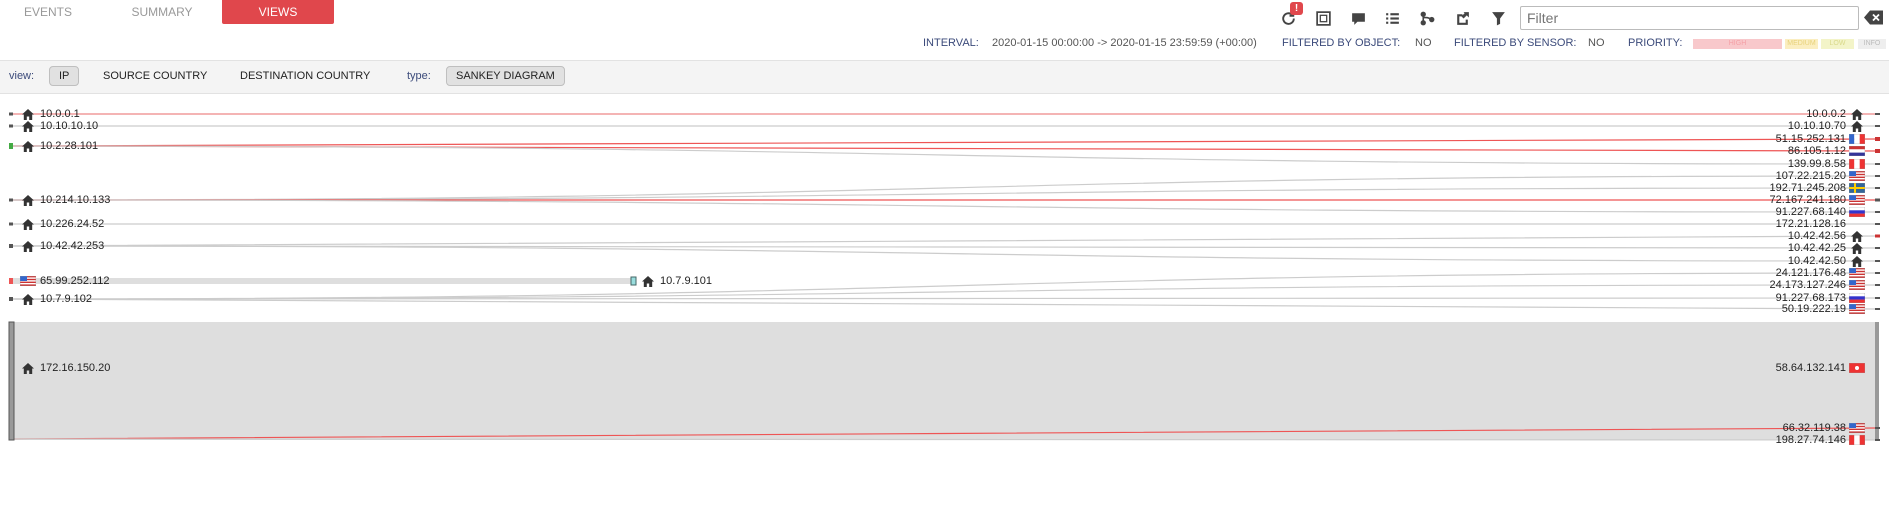 The width and height of the screenshot is (1889, 515). Describe the element at coordinates (951, 43) in the screenshot. I see `interval-label: INTERVAL:` at that location.